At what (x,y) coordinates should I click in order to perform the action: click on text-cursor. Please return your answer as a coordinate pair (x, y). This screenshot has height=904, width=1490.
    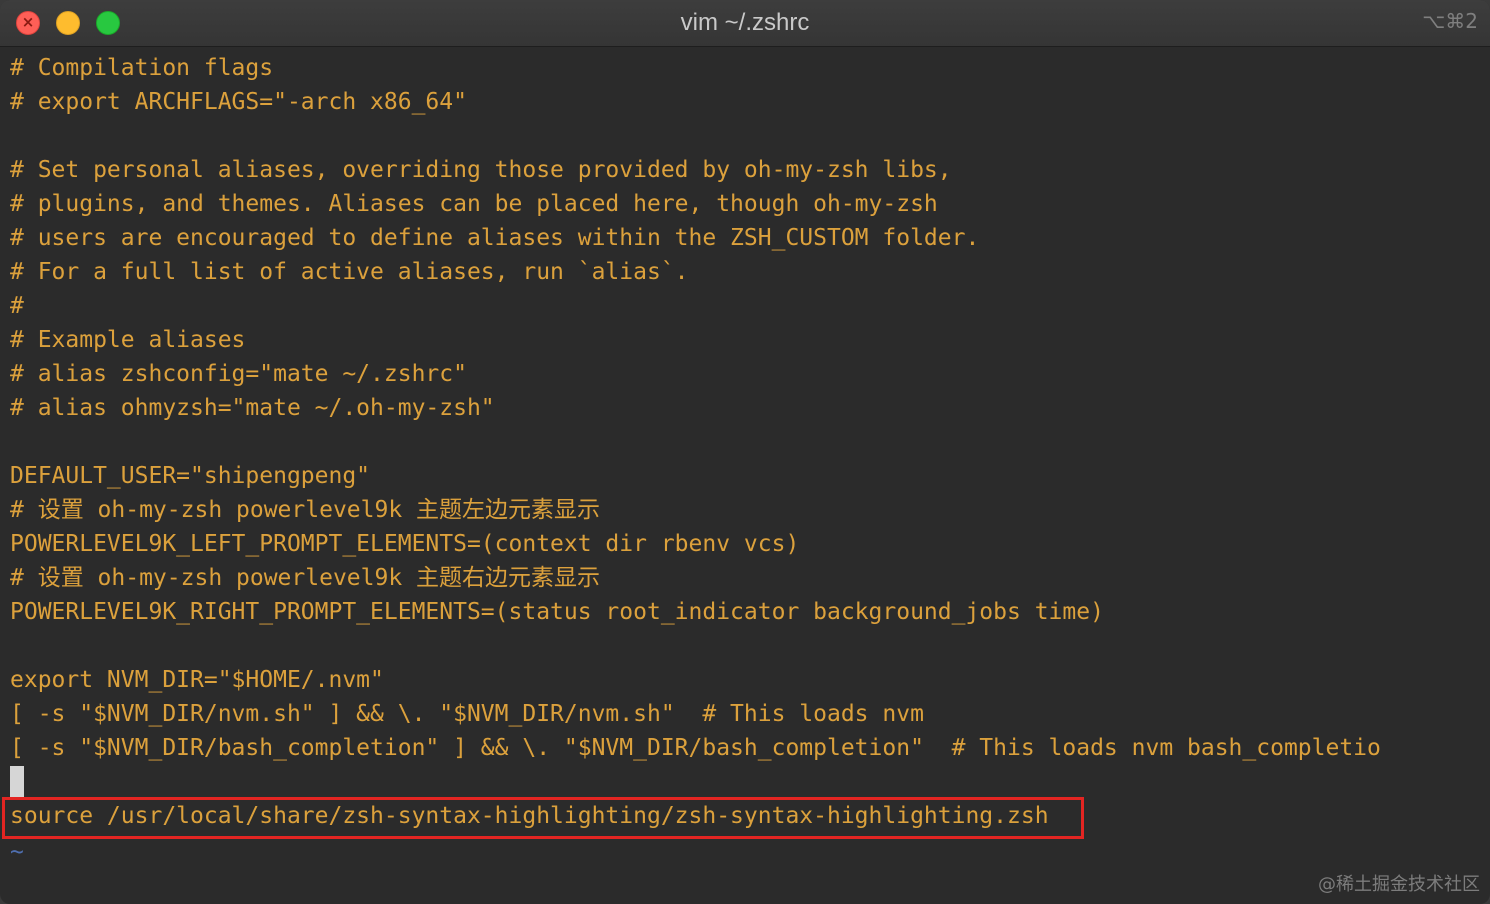
    Looking at the image, I should click on (17, 781).